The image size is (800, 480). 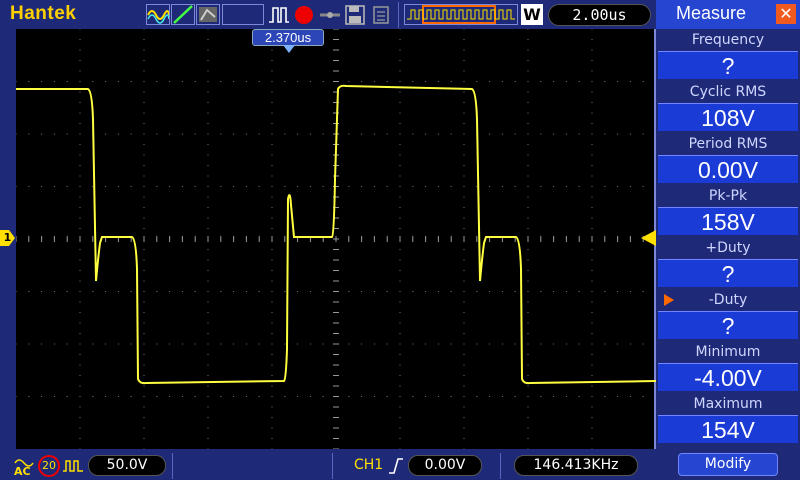 I want to click on frequency-counter-display: 146.413KHz, so click(x=576, y=465).